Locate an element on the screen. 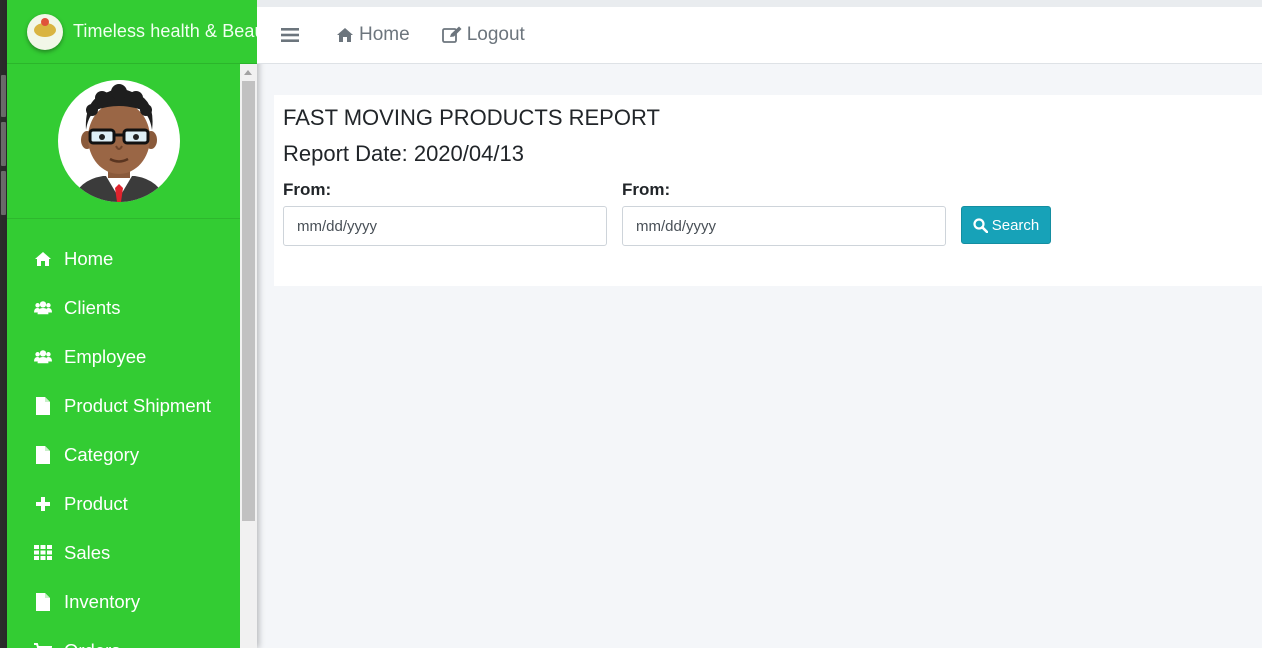 This screenshot has width=1262, height=648. edit-icon is located at coordinates (451, 34).